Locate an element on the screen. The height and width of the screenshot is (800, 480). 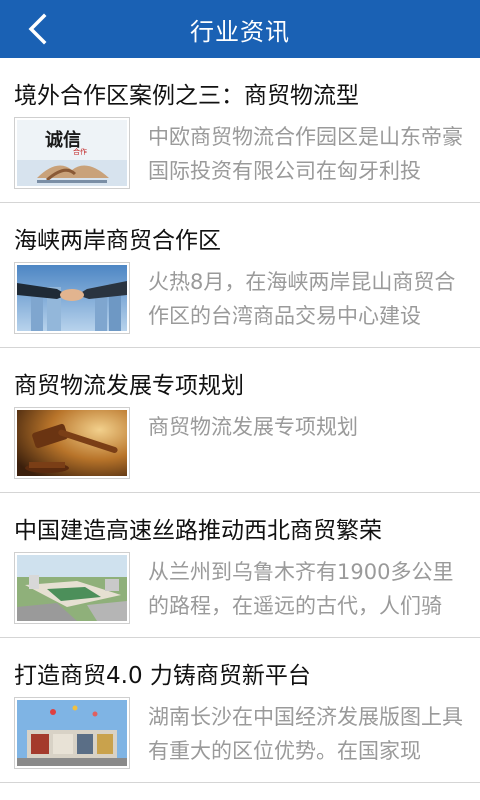
chevron-left-icon is located at coordinates (37, 29).